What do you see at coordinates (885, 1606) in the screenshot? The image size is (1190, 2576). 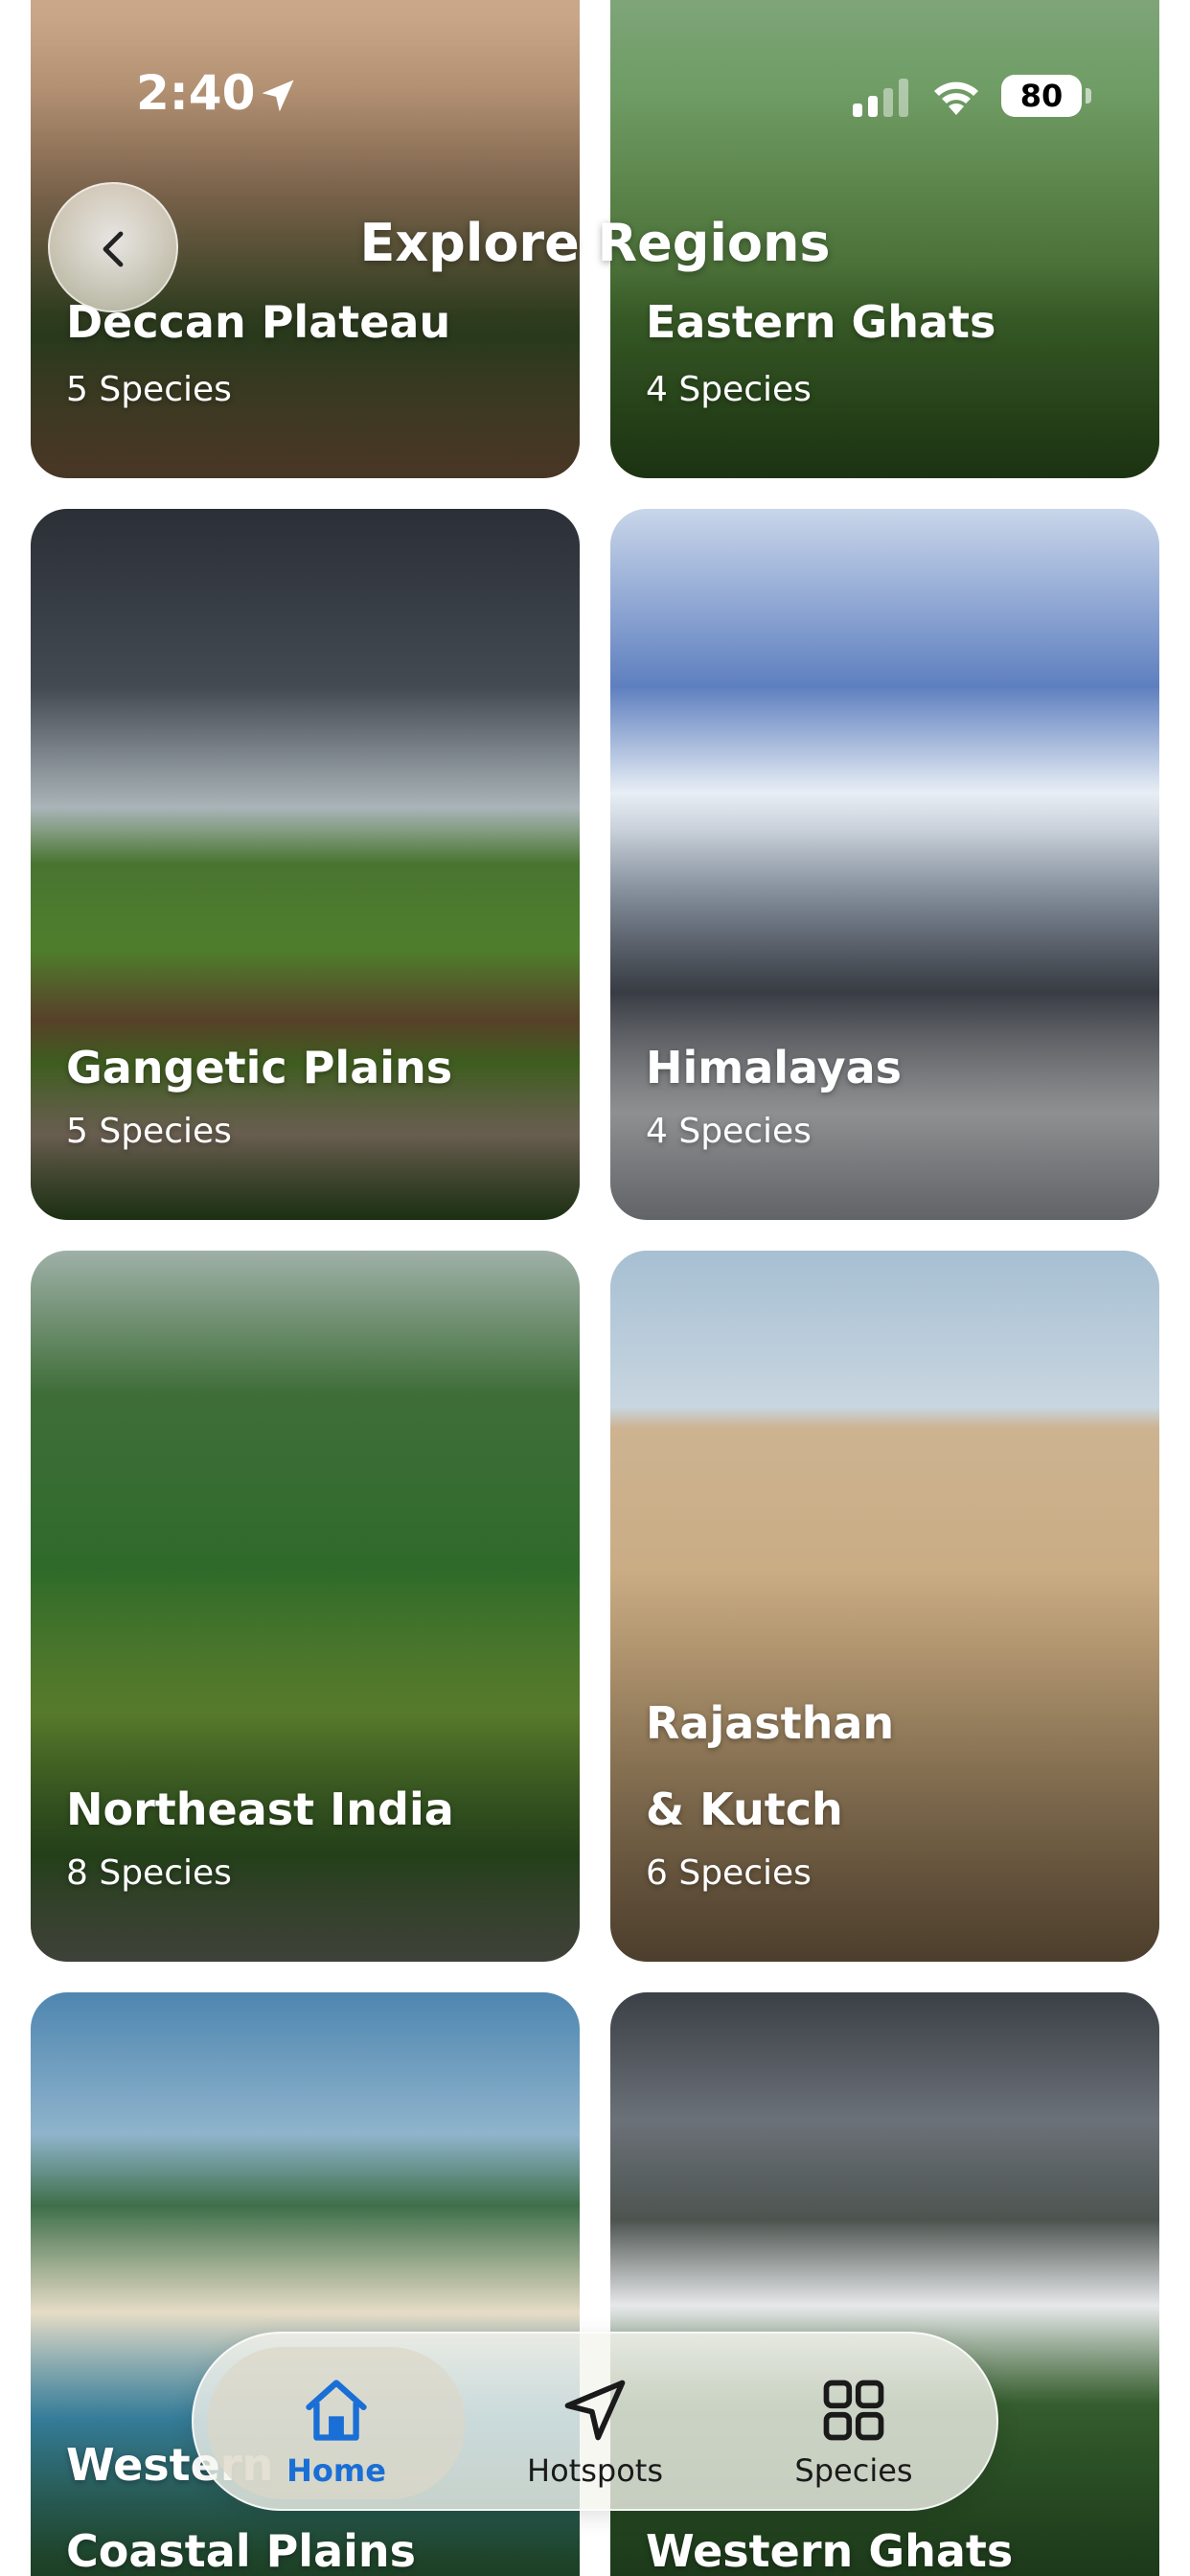 I see `region-card-rajasthan-kutch: Rajasthan & Kutch 6 Species` at bounding box center [885, 1606].